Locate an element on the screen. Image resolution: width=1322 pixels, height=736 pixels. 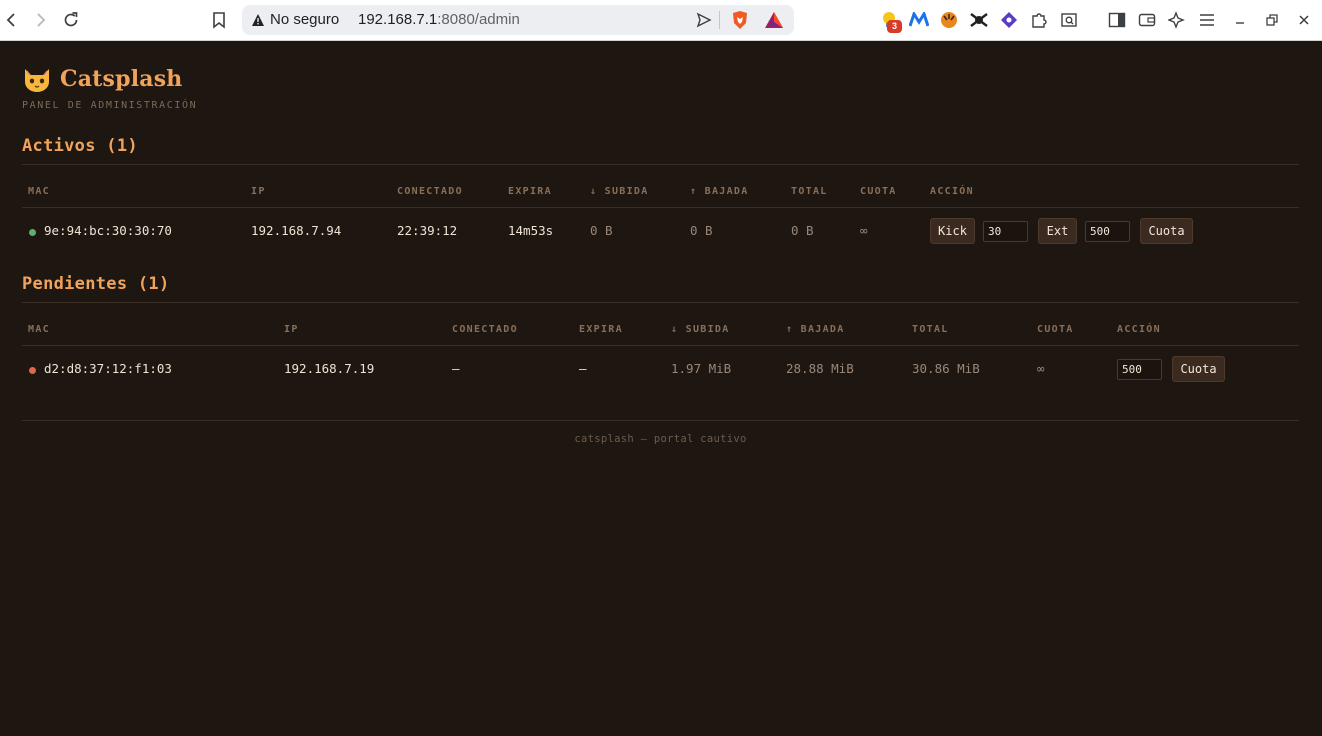
url-host: 192.168.7.1 is located at coordinates (398, 19).